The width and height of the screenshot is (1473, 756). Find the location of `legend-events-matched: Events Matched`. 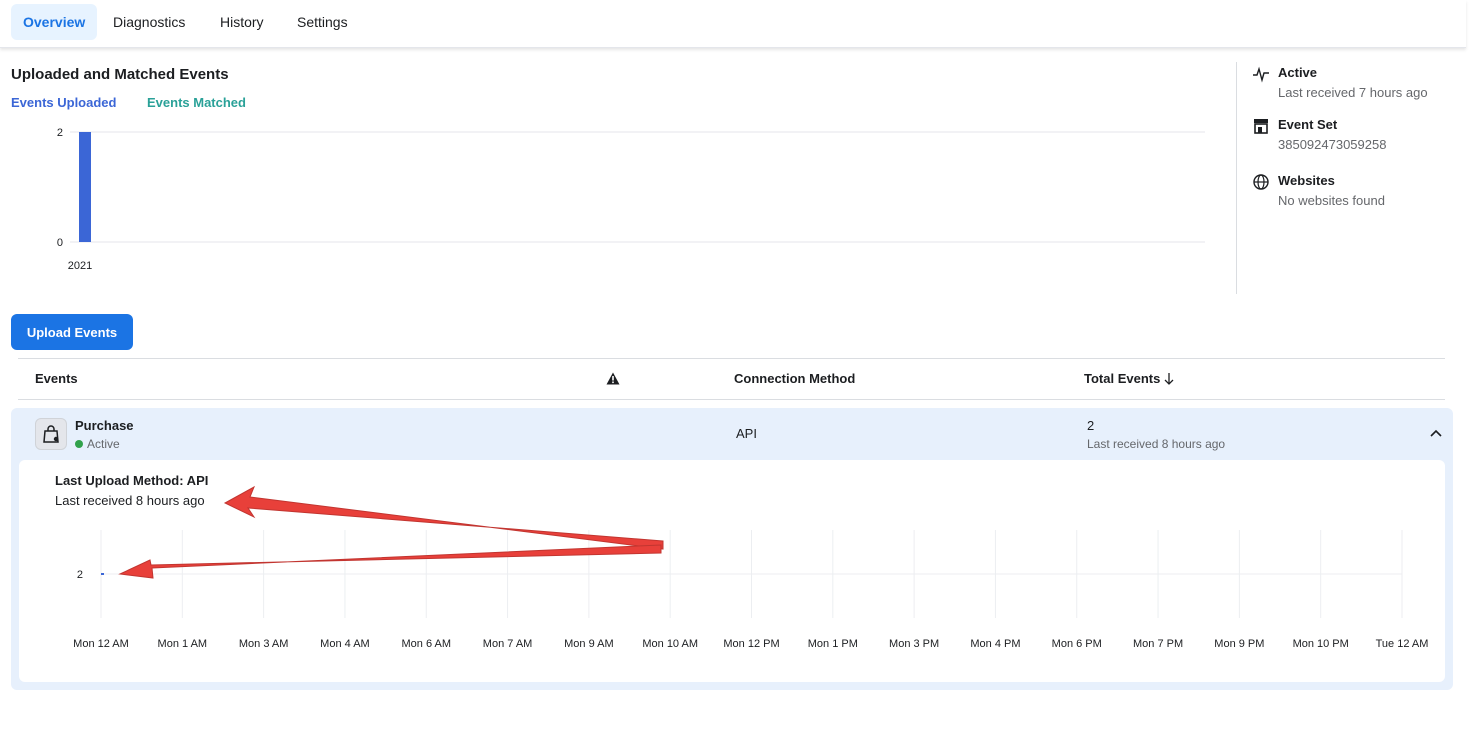

legend-events-matched: Events Matched is located at coordinates (196, 102).